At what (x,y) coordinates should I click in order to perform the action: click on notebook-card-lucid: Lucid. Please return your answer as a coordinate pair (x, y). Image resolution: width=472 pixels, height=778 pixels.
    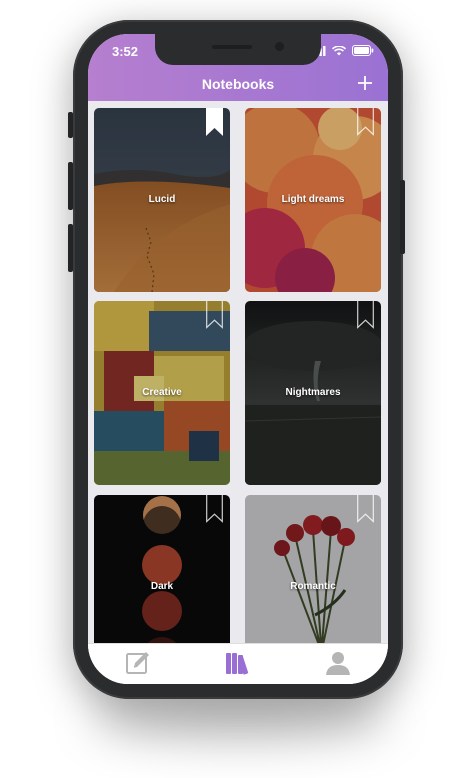
    Looking at the image, I should click on (162, 200).